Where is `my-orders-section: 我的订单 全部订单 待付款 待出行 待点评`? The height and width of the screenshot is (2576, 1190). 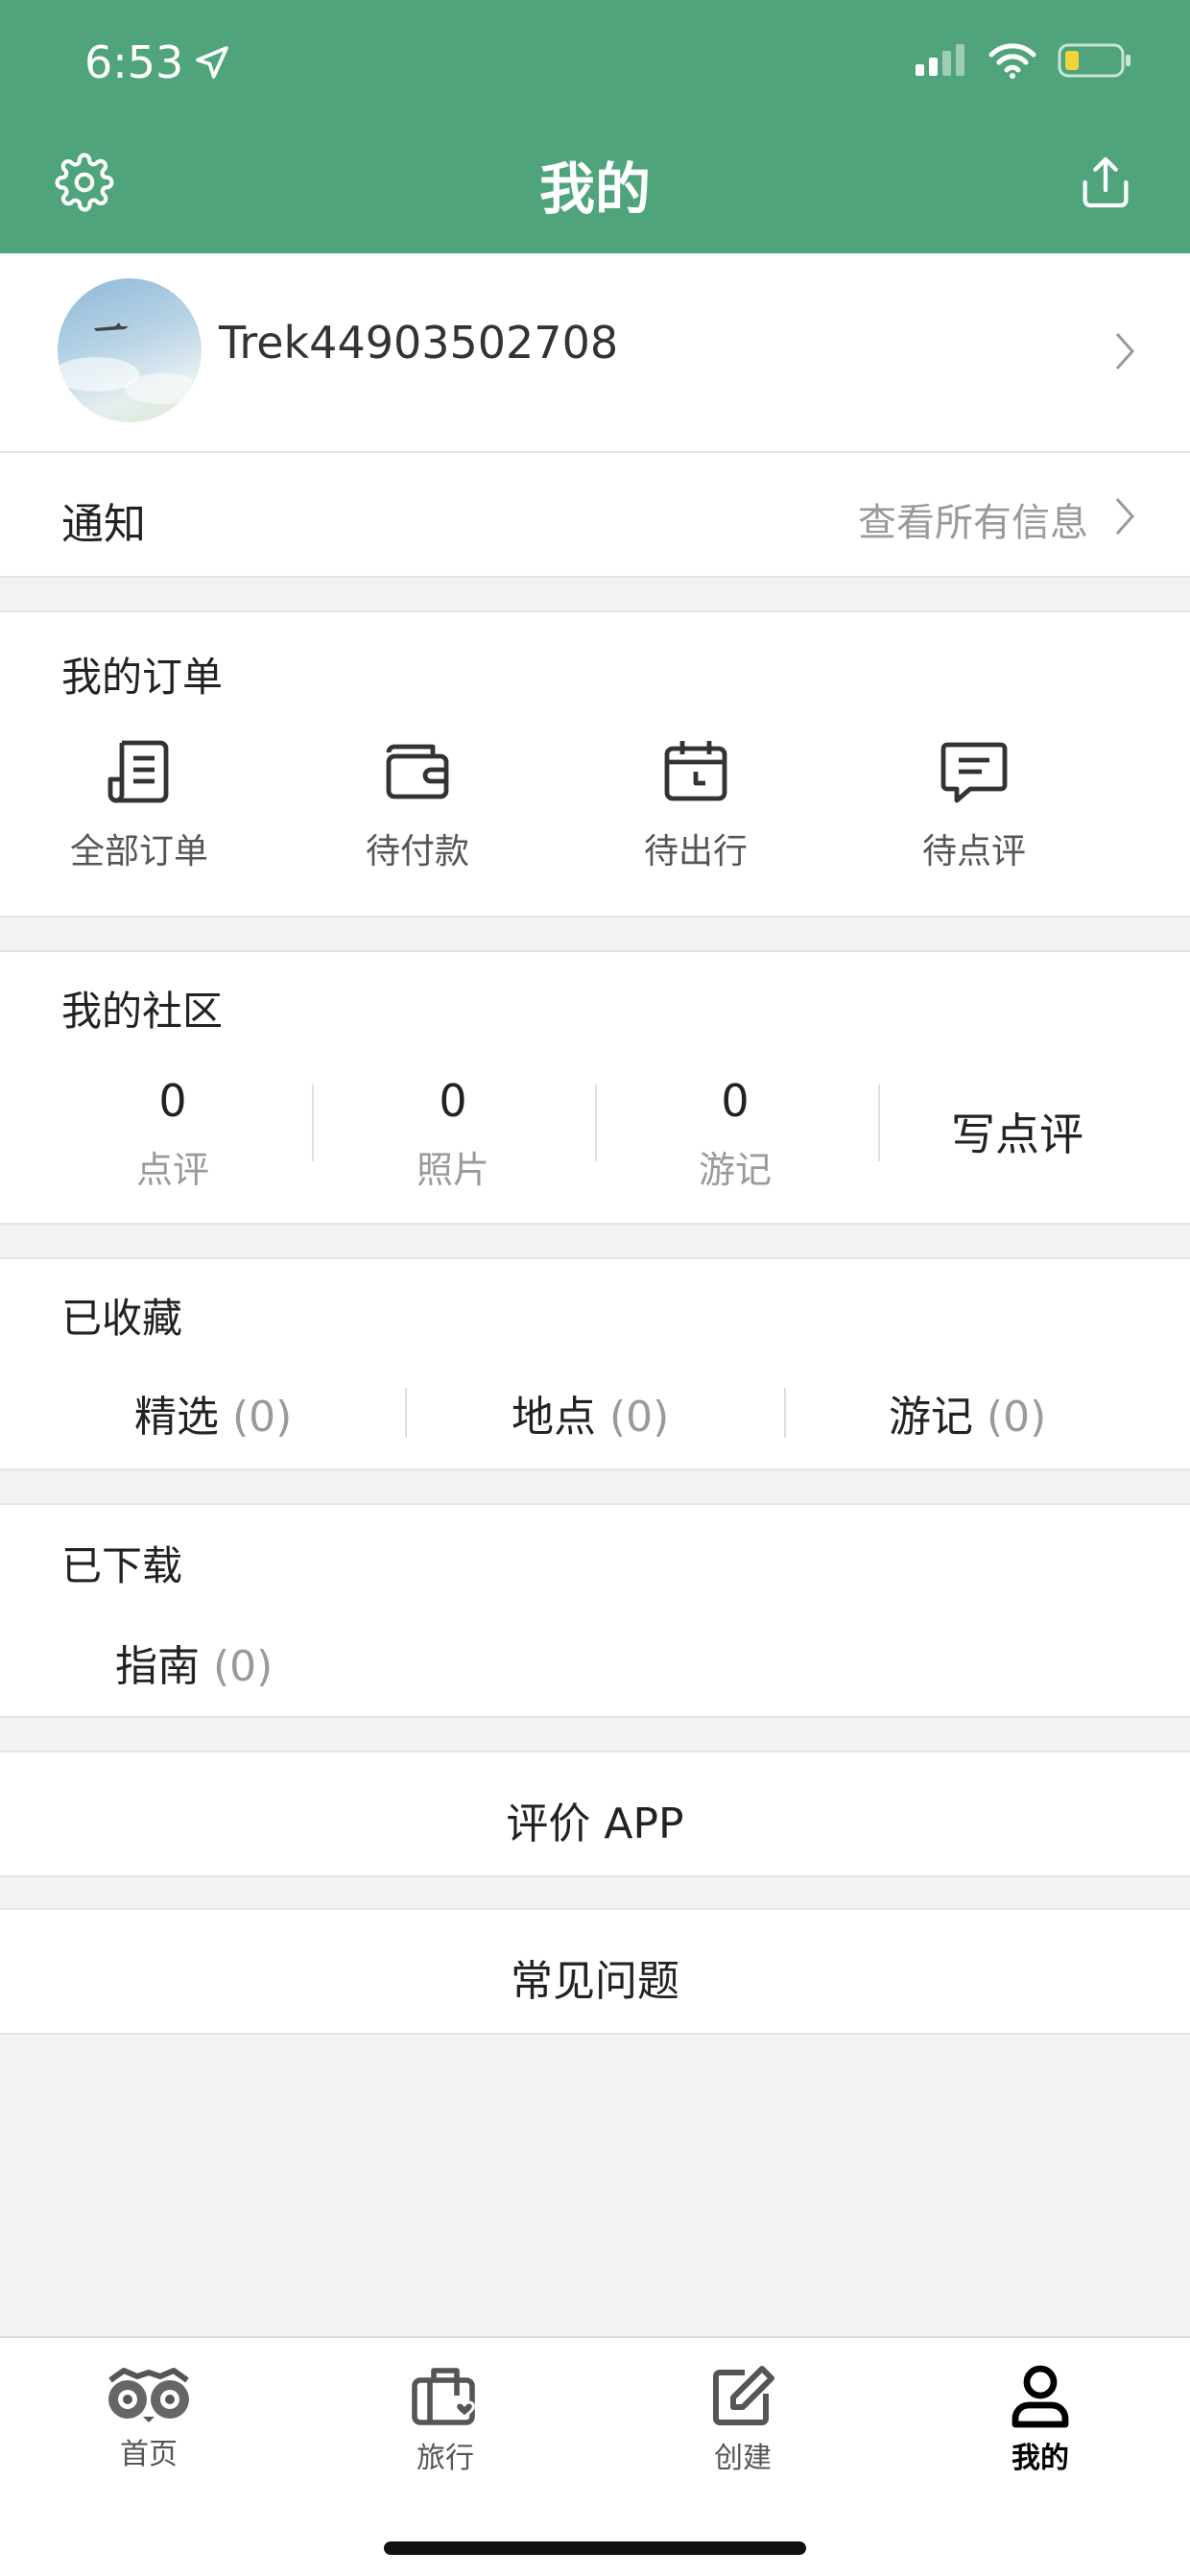 my-orders-section: 我的订单 全部订单 待付款 待出行 待点评 is located at coordinates (595, 764).